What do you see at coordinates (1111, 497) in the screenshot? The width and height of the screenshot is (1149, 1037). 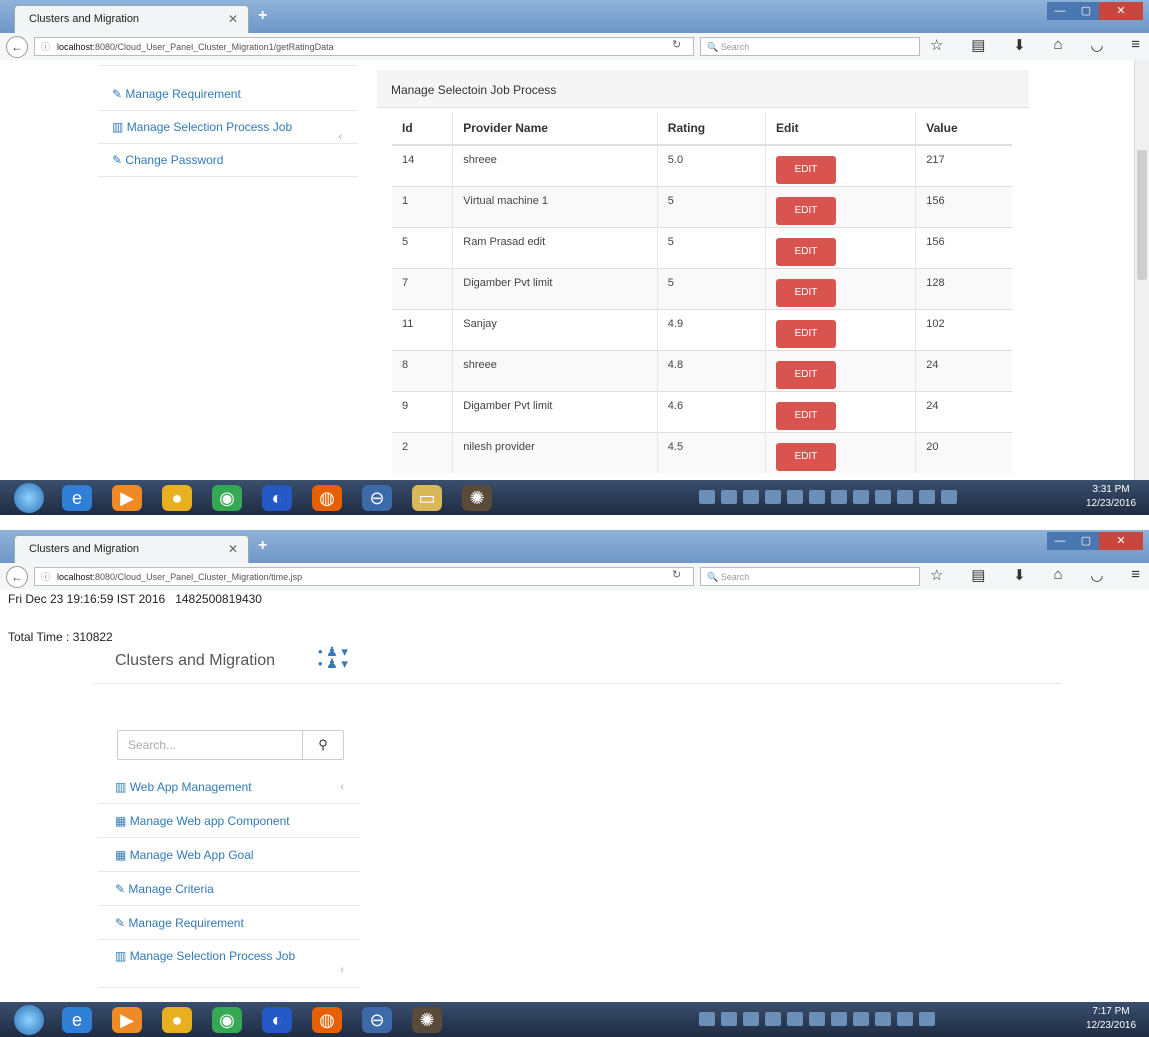 I see `taskbar-clock: 3:31 PM 12/23/2016` at bounding box center [1111, 497].